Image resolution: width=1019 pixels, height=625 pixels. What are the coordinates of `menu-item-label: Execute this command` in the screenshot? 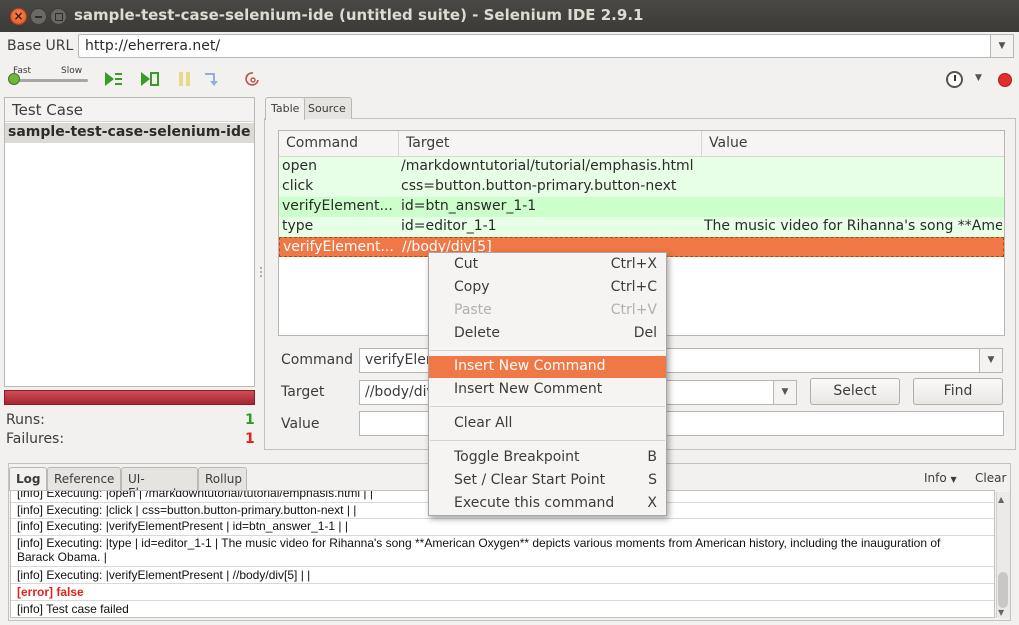 It's located at (534, 503).